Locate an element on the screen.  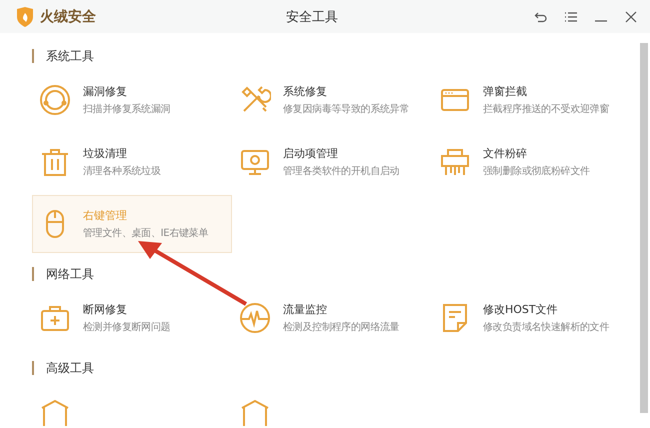
tool-name: 断网修复 is located at coordinates (105, 309).